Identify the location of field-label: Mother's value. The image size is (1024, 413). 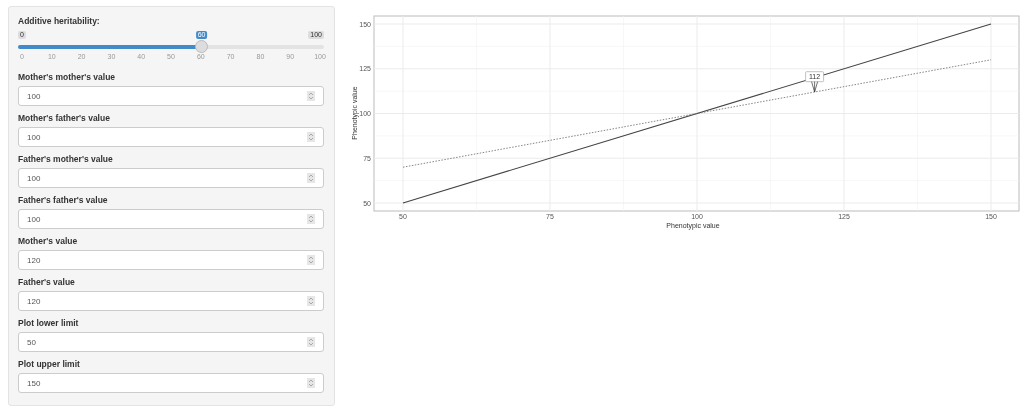
(48, 241).